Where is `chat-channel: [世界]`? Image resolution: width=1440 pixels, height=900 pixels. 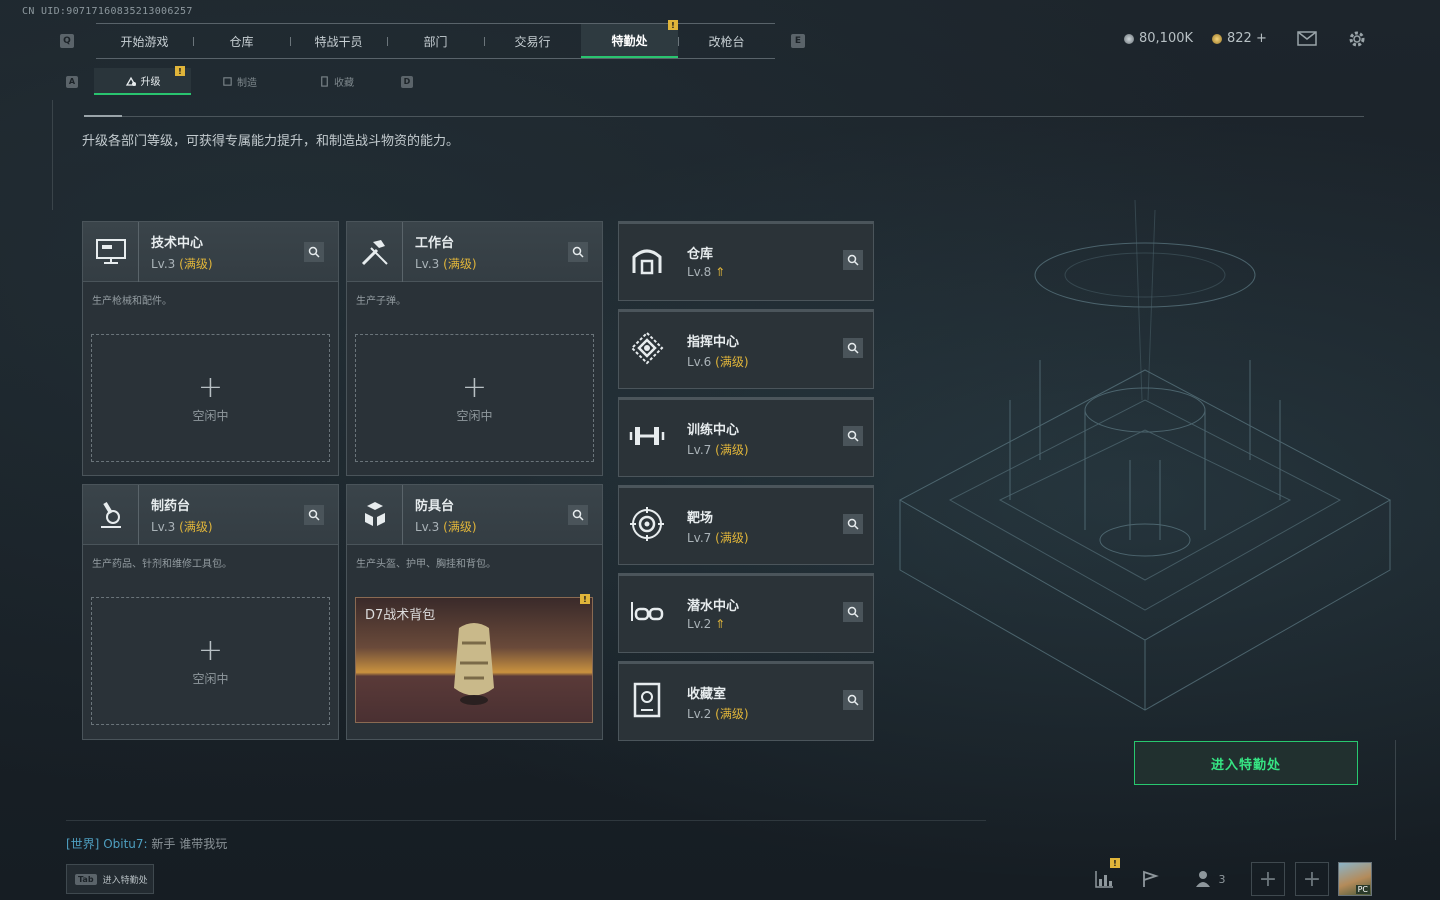 chat-channel: [世界] is located at coordinates (83, 844).